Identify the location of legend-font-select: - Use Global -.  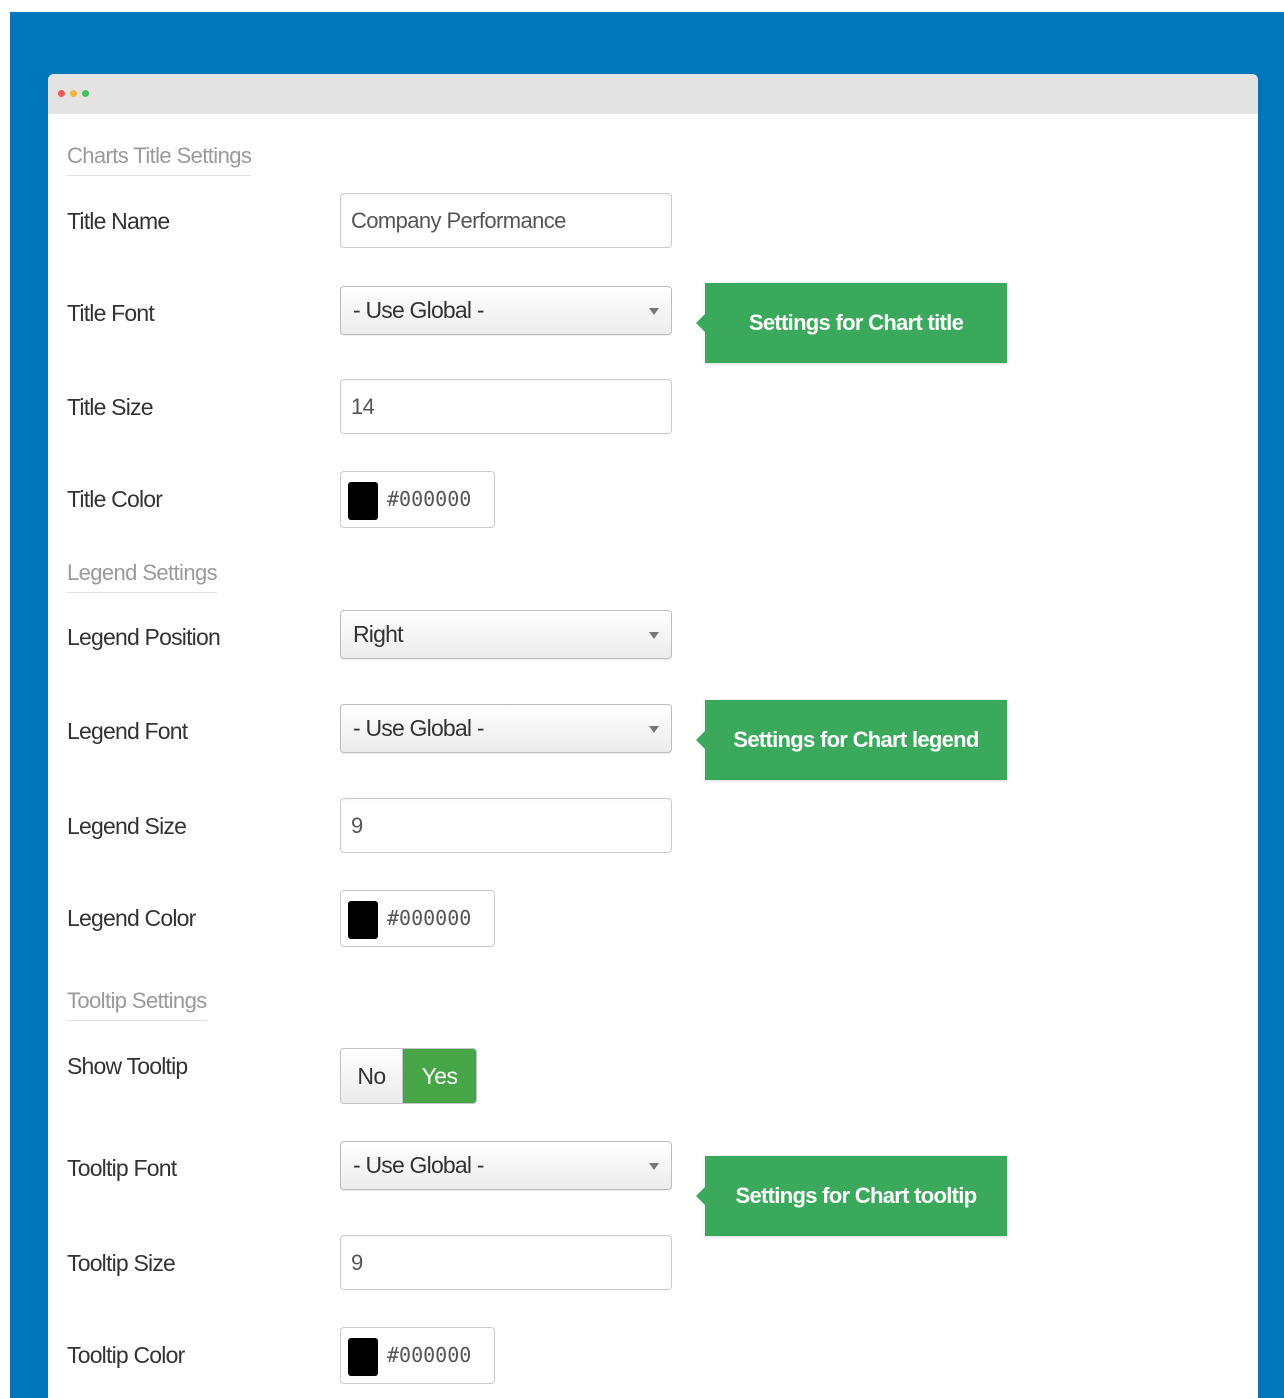
(506, 728).